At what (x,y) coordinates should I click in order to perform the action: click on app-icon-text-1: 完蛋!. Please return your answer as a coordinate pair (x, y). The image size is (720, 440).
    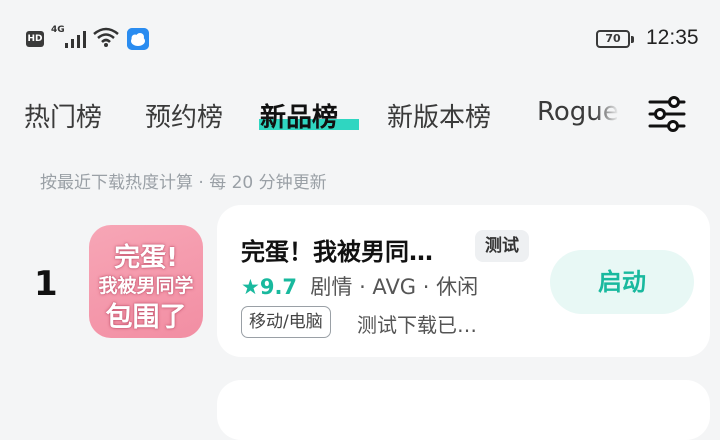
    Looking at the image, I should click on (146, 258).